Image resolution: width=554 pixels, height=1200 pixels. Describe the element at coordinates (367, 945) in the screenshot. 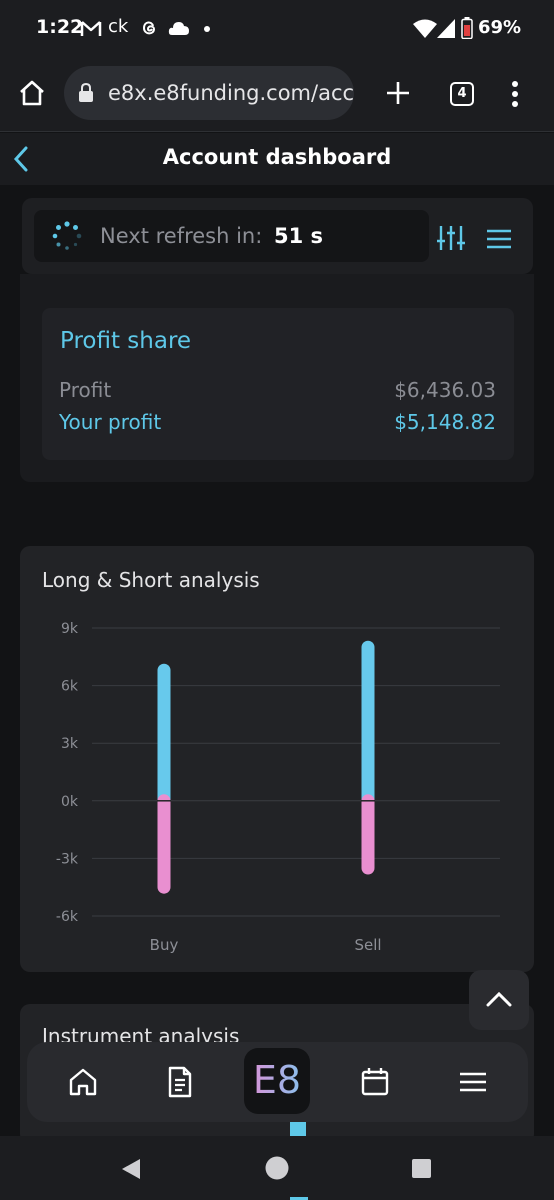

I see `x-tick-label: Sell` at that location.